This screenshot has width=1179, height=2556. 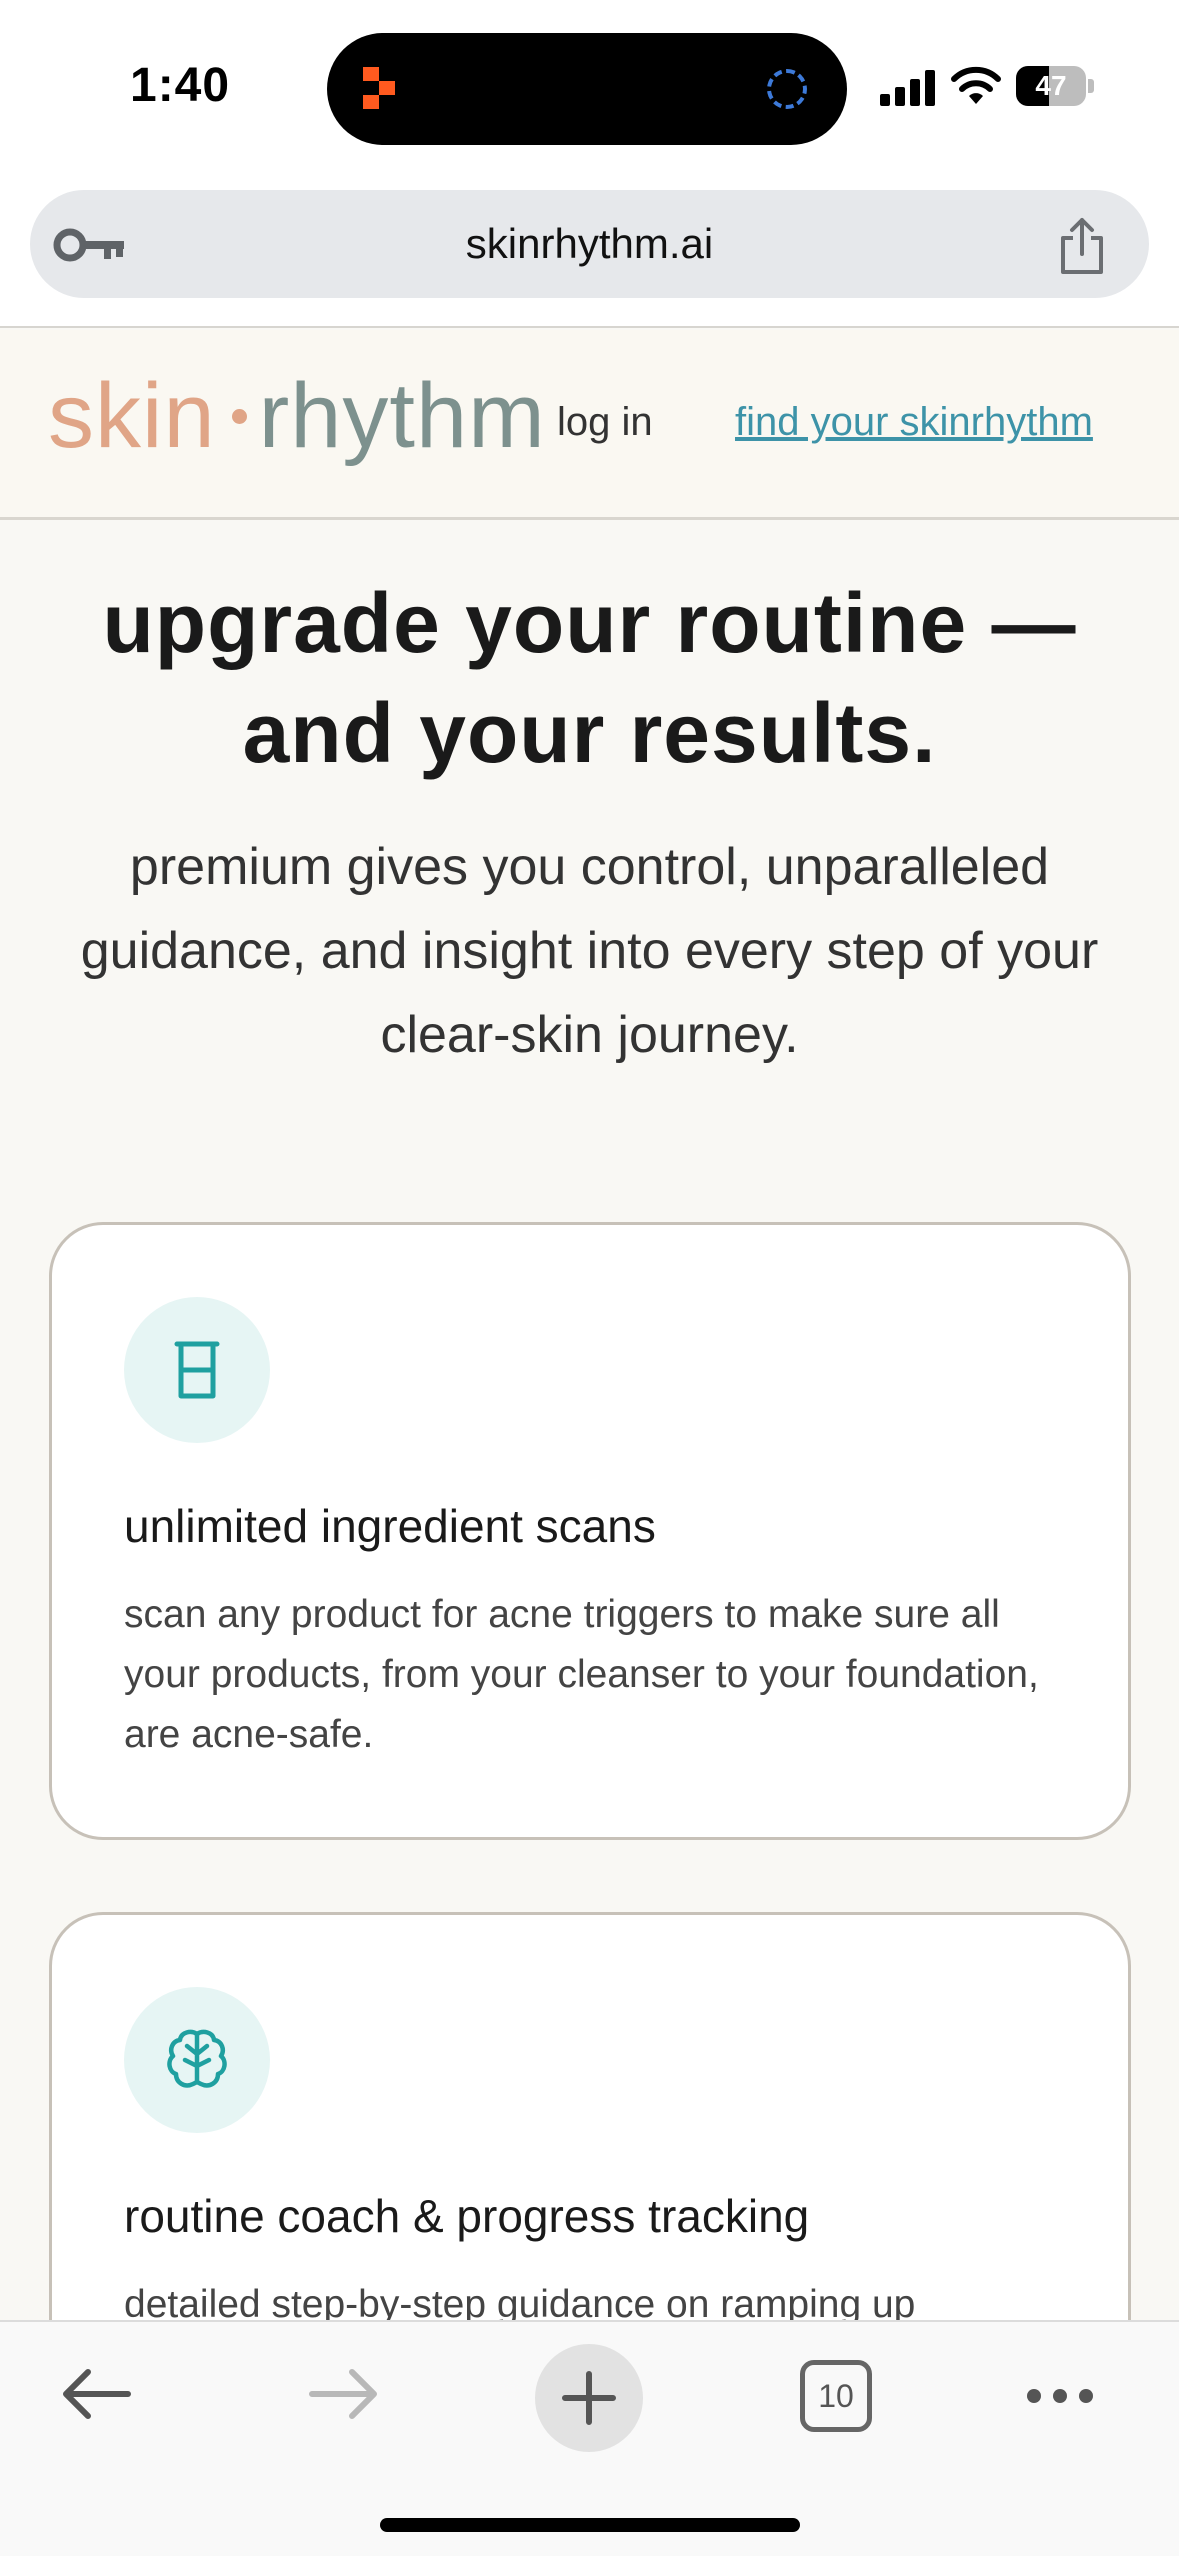 I want to click on beaker-icon, so click(x=197, y=1370).